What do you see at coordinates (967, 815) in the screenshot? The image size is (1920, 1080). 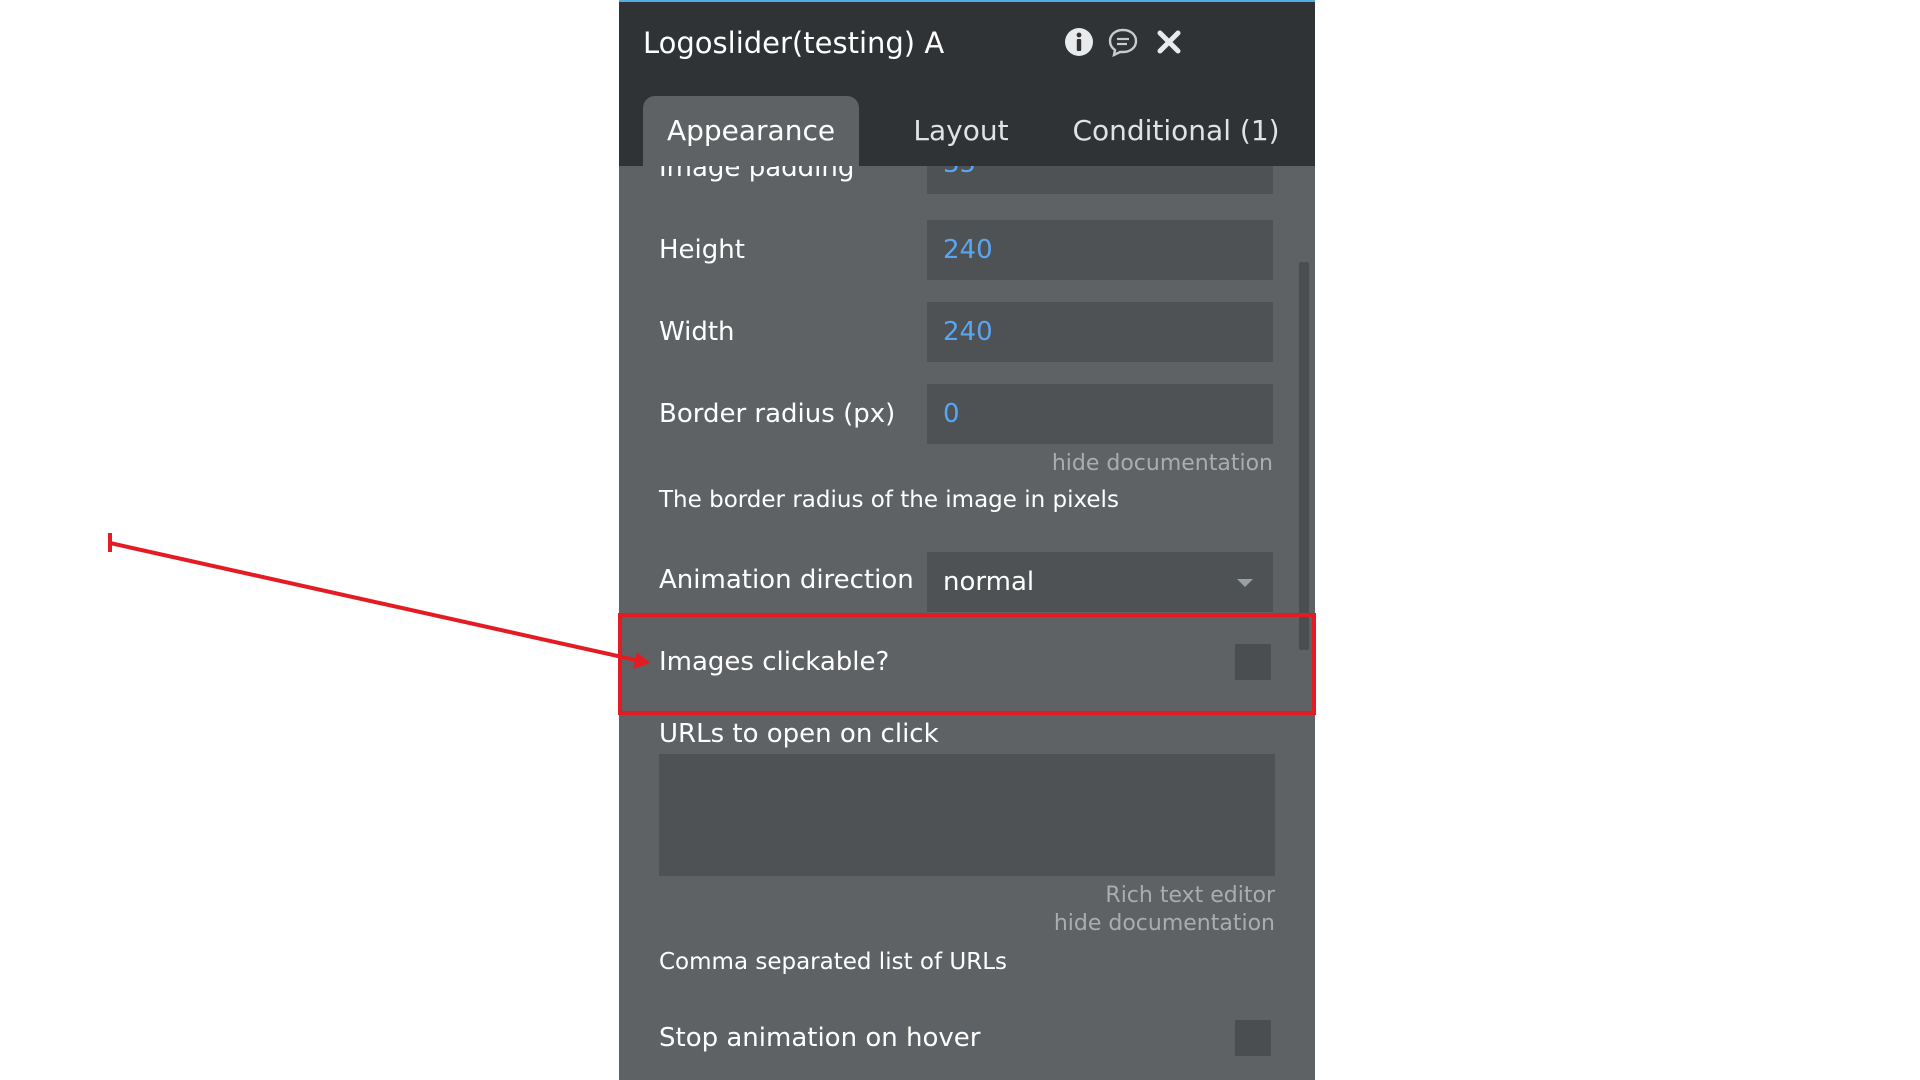 I see `urls-textarea` at bounding box center [967, 815].